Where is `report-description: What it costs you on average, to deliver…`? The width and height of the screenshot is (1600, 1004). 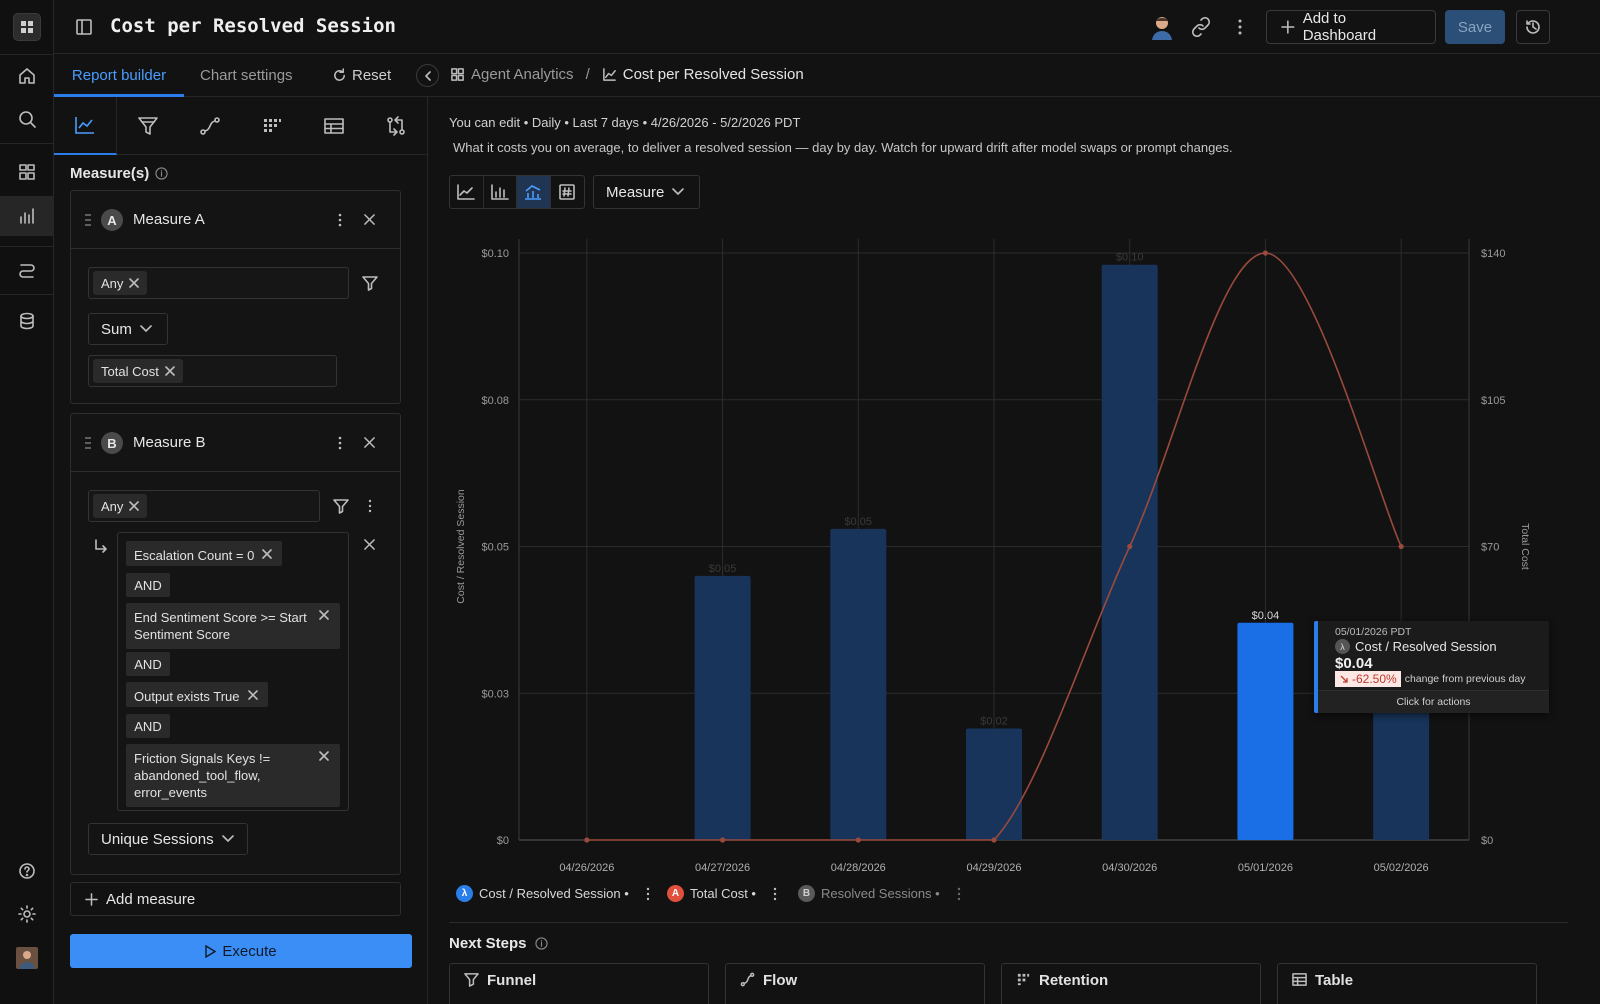 report-description: What it costs you on average, to deliver… is located at coordinates (843, 147).